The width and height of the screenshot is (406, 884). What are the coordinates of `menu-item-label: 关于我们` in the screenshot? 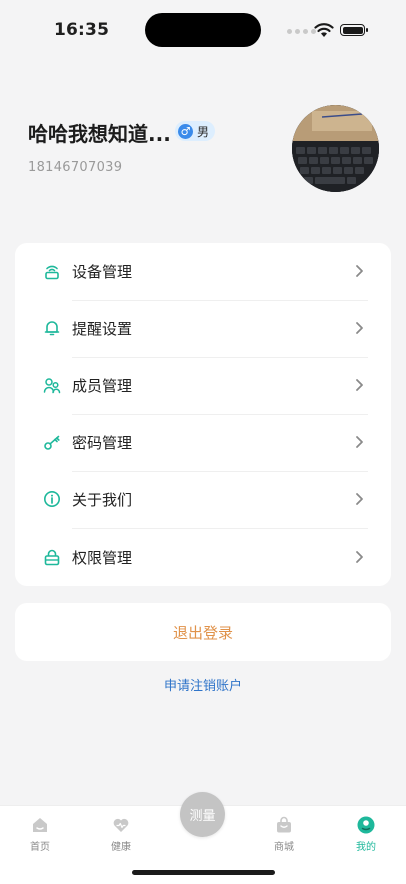 It's located at (102, 500).